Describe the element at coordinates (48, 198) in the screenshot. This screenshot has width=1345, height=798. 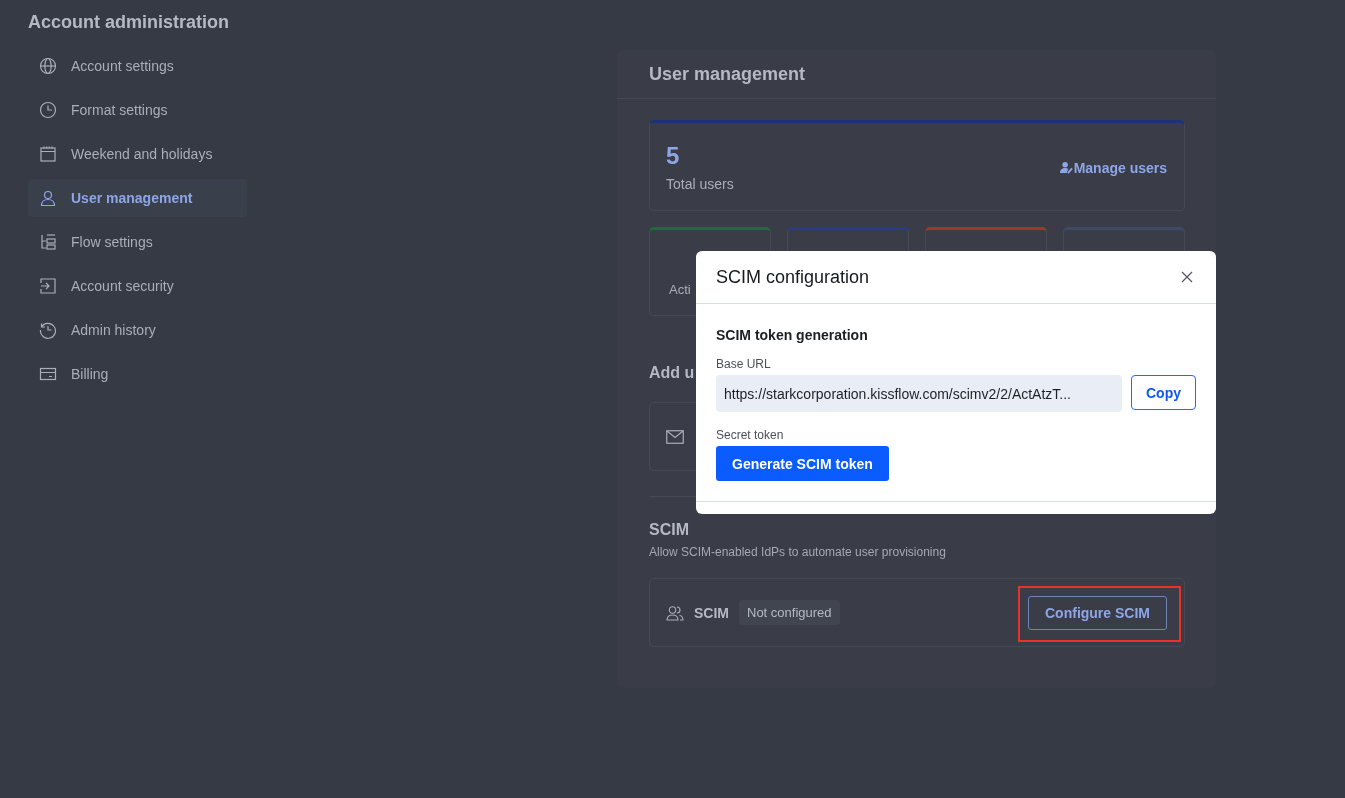
I see `user-icon` at that location.